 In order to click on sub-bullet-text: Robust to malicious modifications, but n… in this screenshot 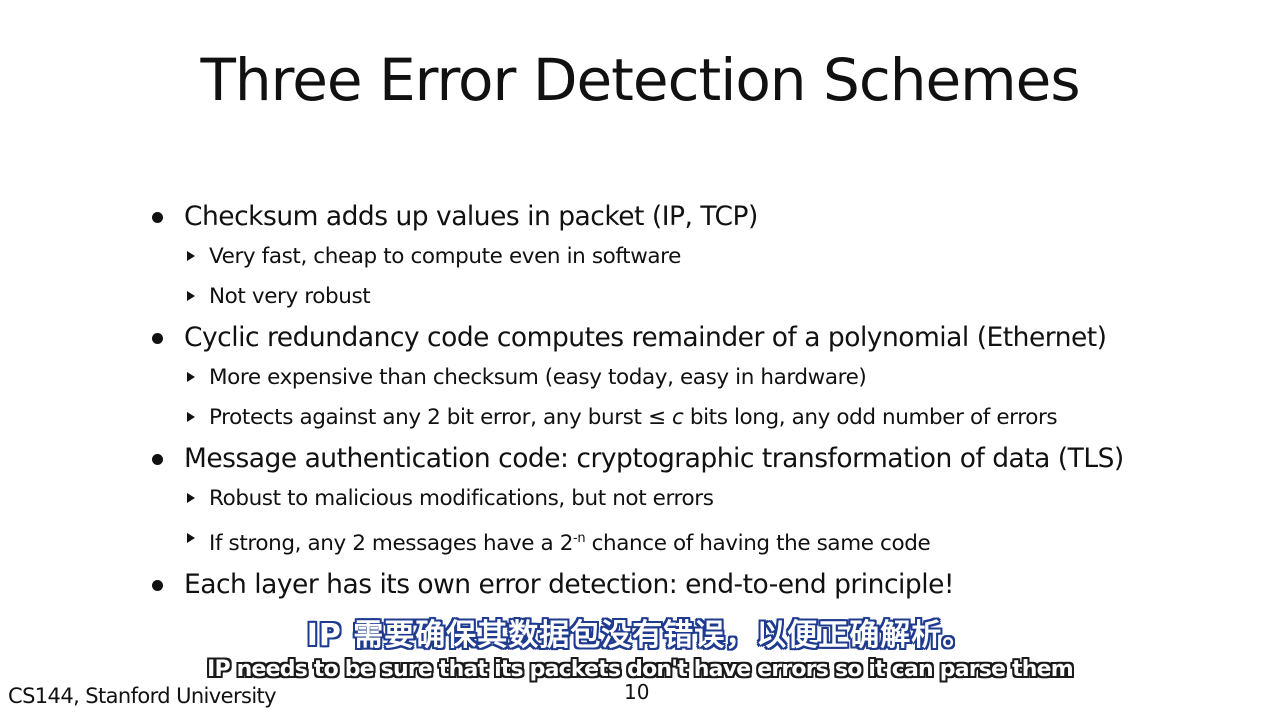, I will do `click(461, 498)`.